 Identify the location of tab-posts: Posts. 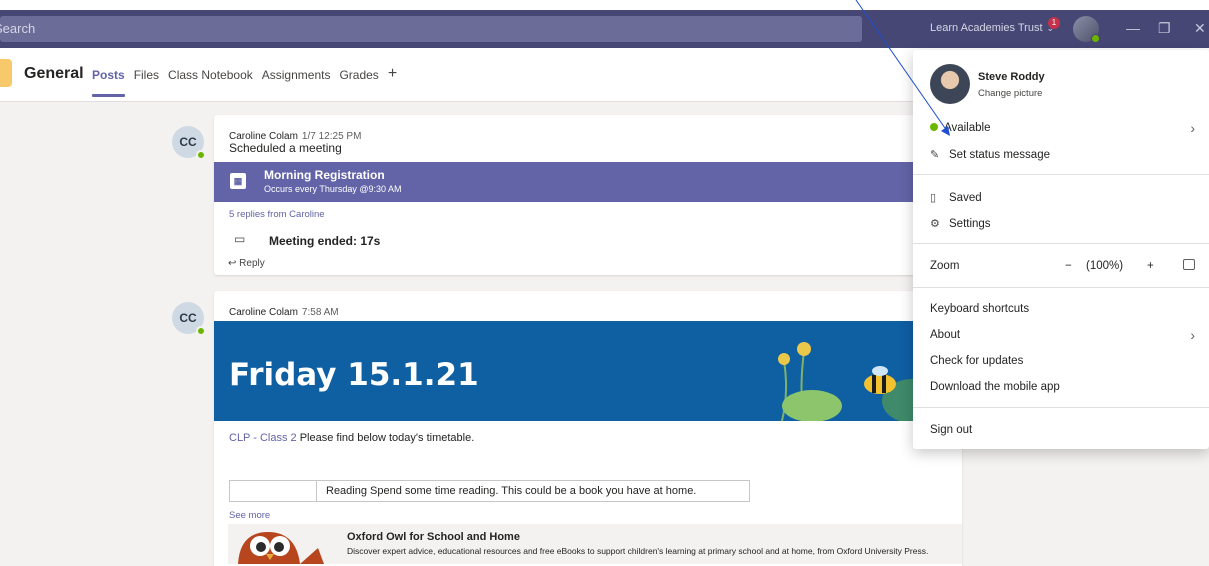
(108, 82).